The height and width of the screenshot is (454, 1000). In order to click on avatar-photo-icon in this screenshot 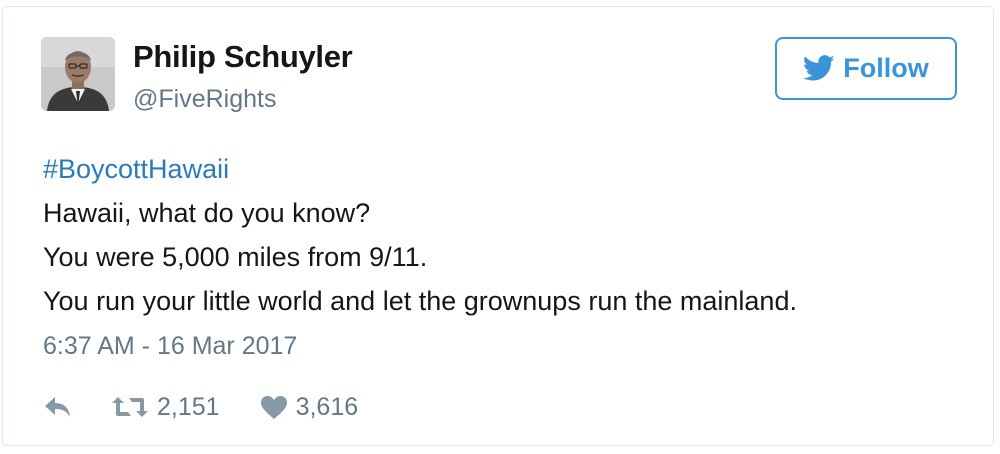, I will do `click(78, 74)`.